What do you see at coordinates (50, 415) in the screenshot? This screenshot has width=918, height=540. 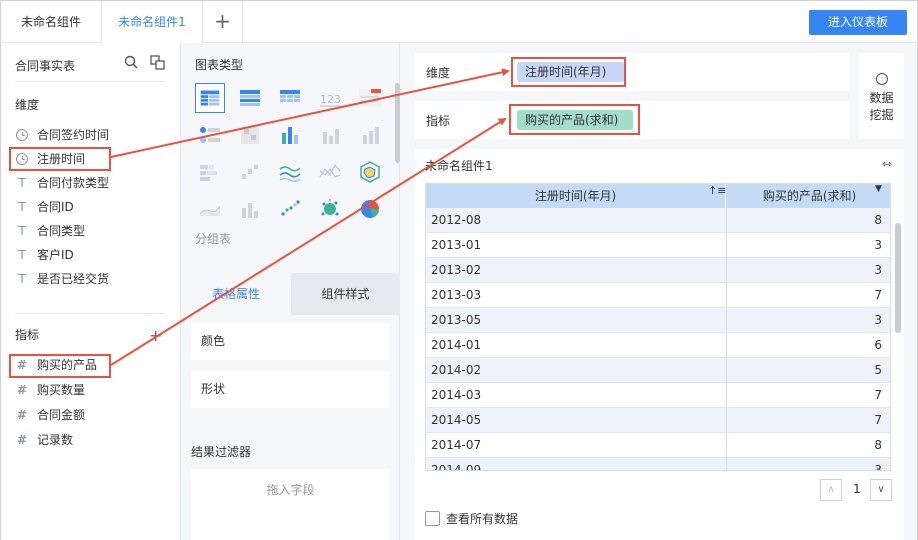 I see `metric-field-amount: # 合同金额` at bounding box center [50, 415].